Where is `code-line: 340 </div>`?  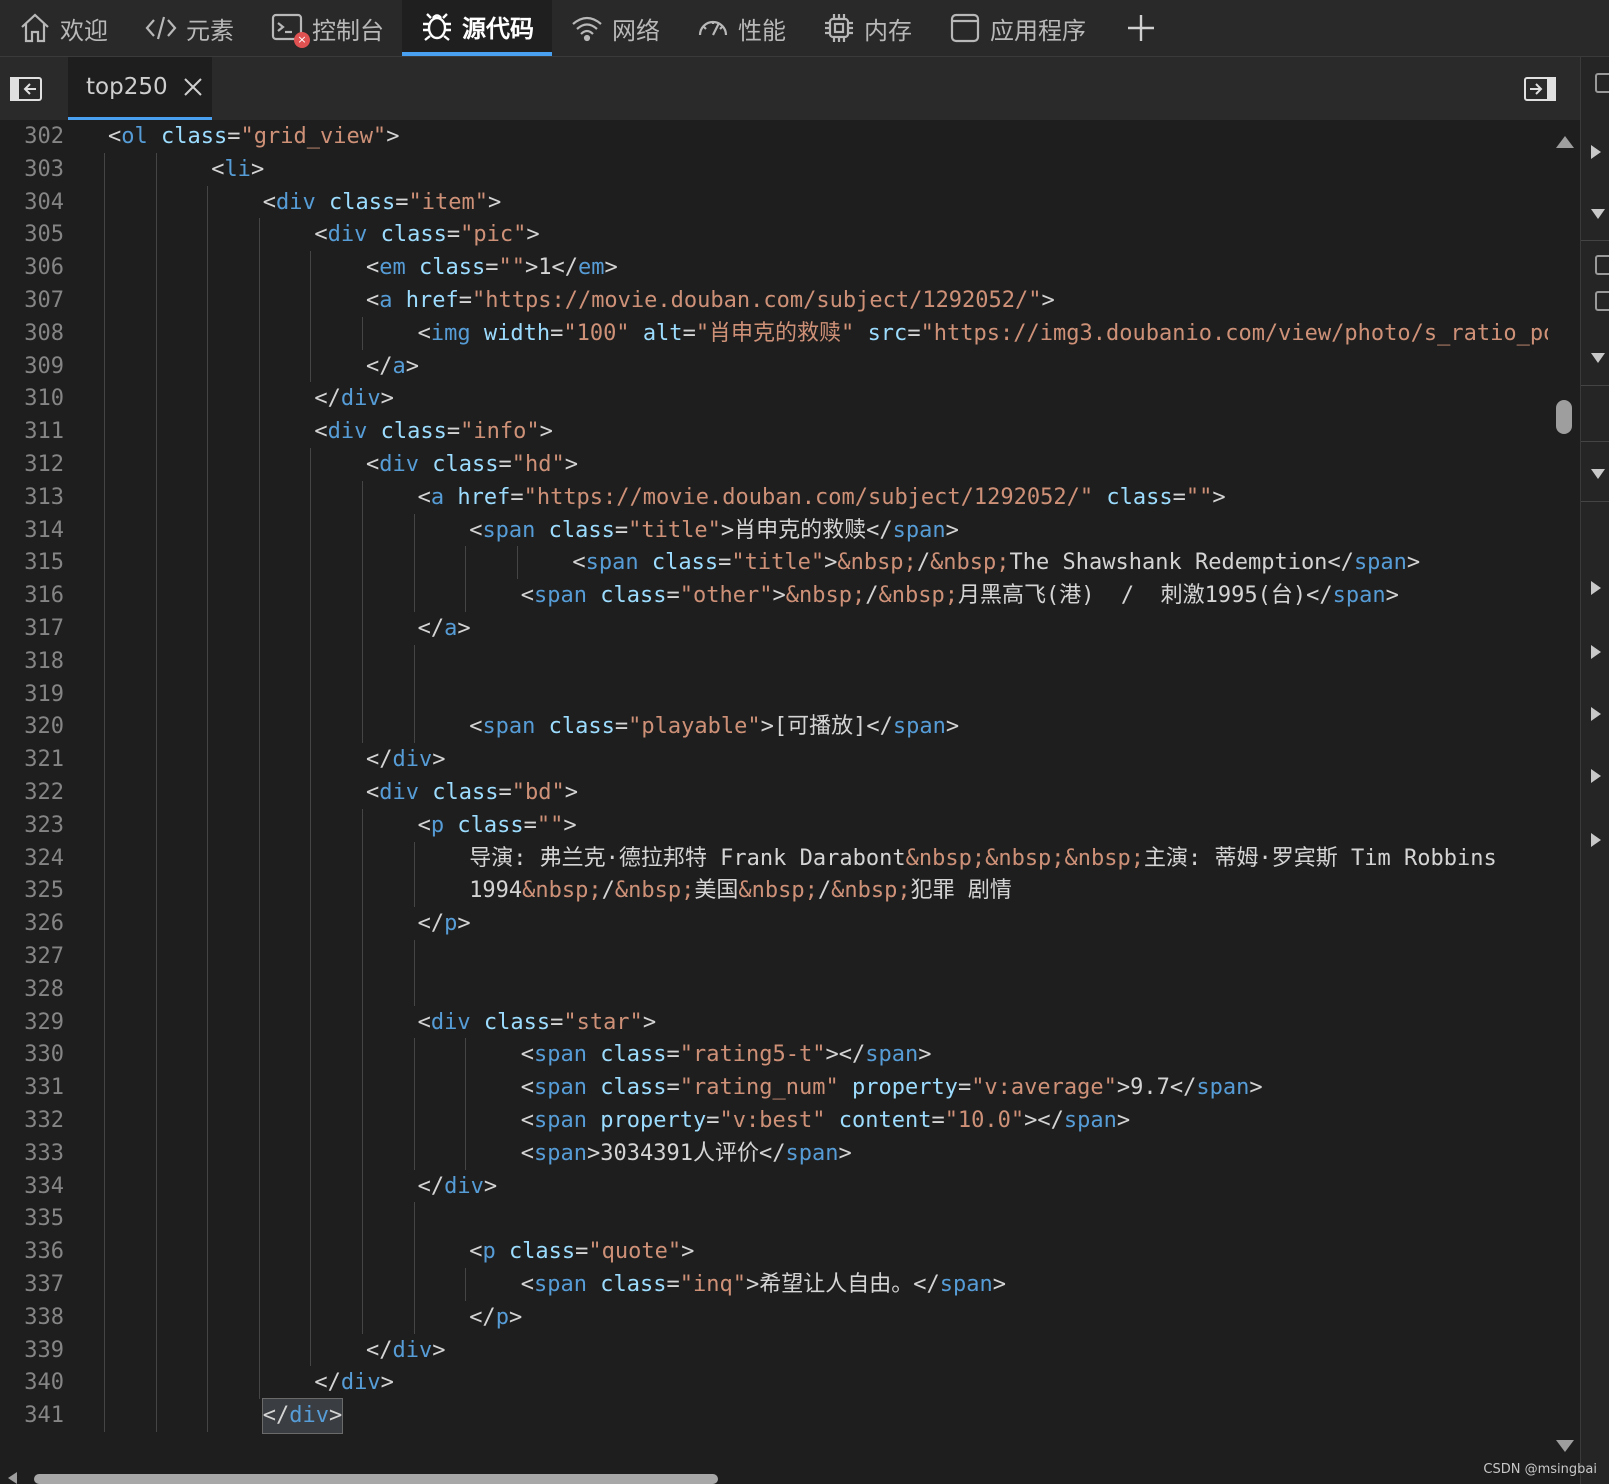
code-line: 340 </div> is located at coordinates (774, 1383).